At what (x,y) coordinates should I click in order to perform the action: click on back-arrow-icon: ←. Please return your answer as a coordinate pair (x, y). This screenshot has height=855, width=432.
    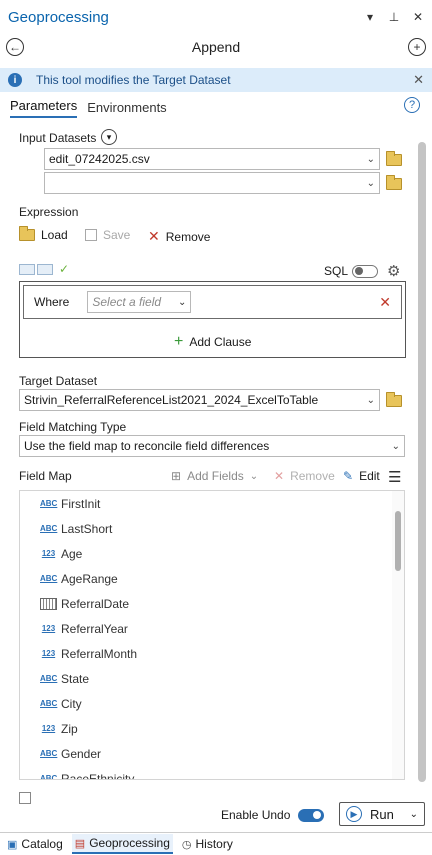
    Looking at the image, I should click on (15, 47).